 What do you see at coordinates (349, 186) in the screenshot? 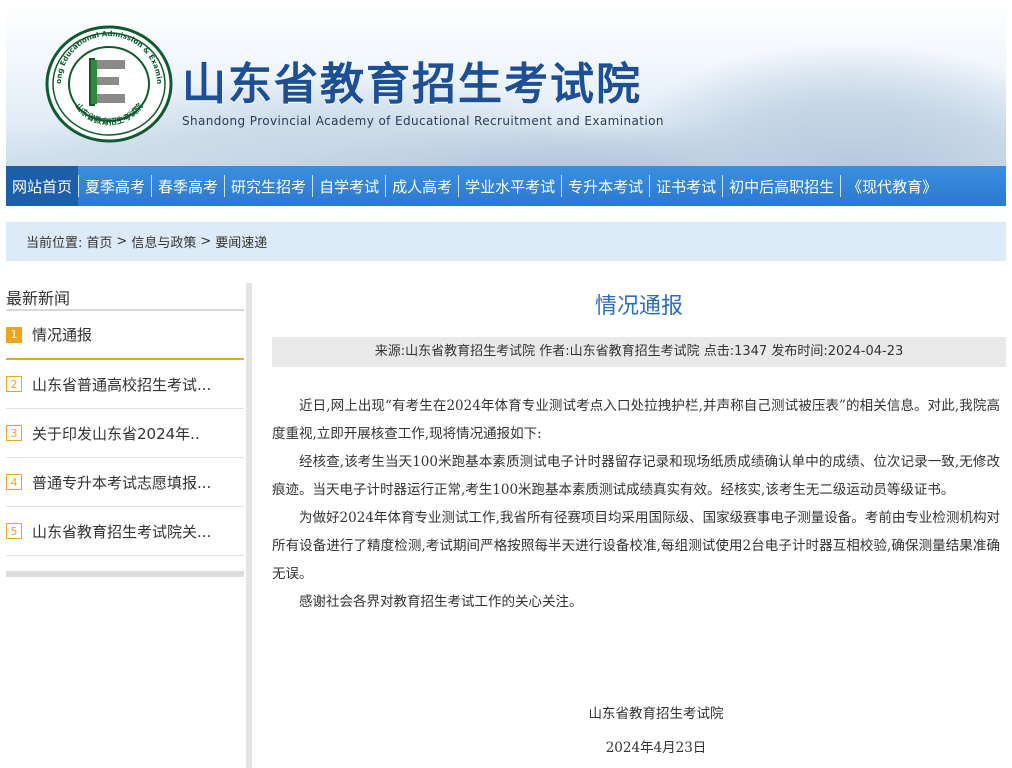
I see `nav-item-4: 自学考试` at bounding box center [349, 186].